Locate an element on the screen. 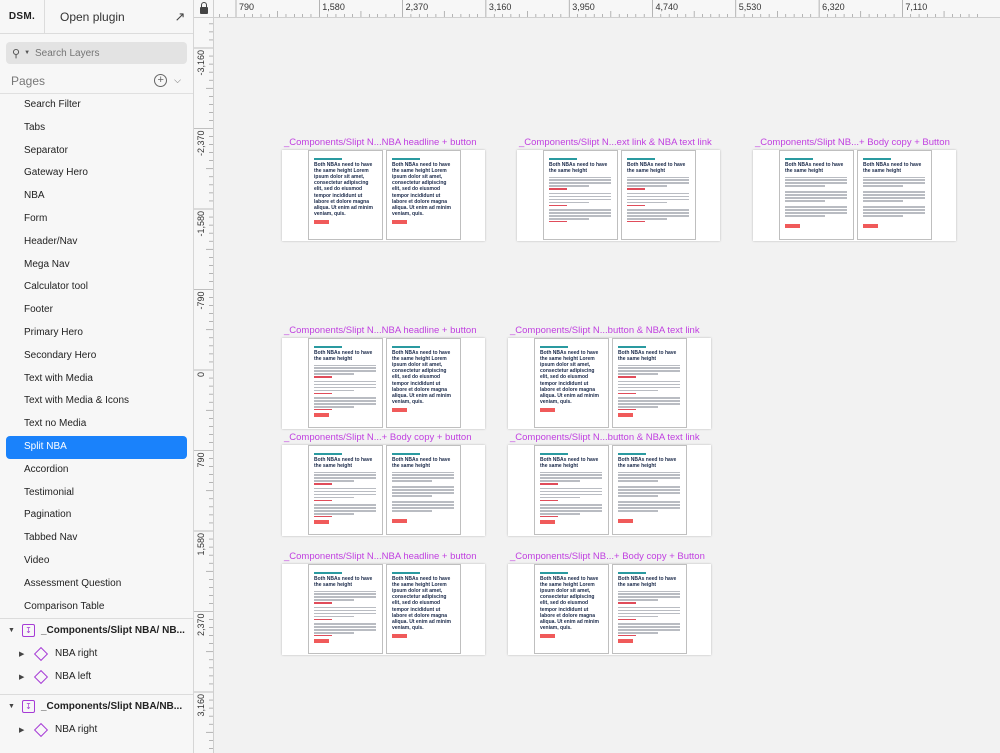  chevron-down-icon: ▼ is located at coordinates (27, 53).